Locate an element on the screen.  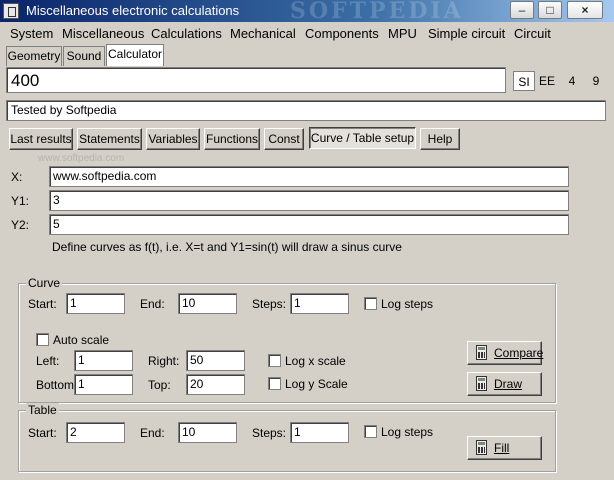
log-x-scale-checkbox is located at coordinates (274, 360).